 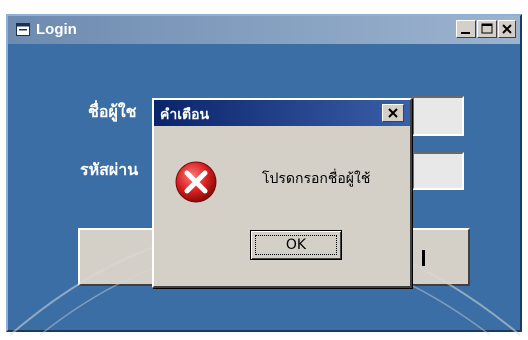 I want to click on window-title: Login, so click(x=56, y=29).